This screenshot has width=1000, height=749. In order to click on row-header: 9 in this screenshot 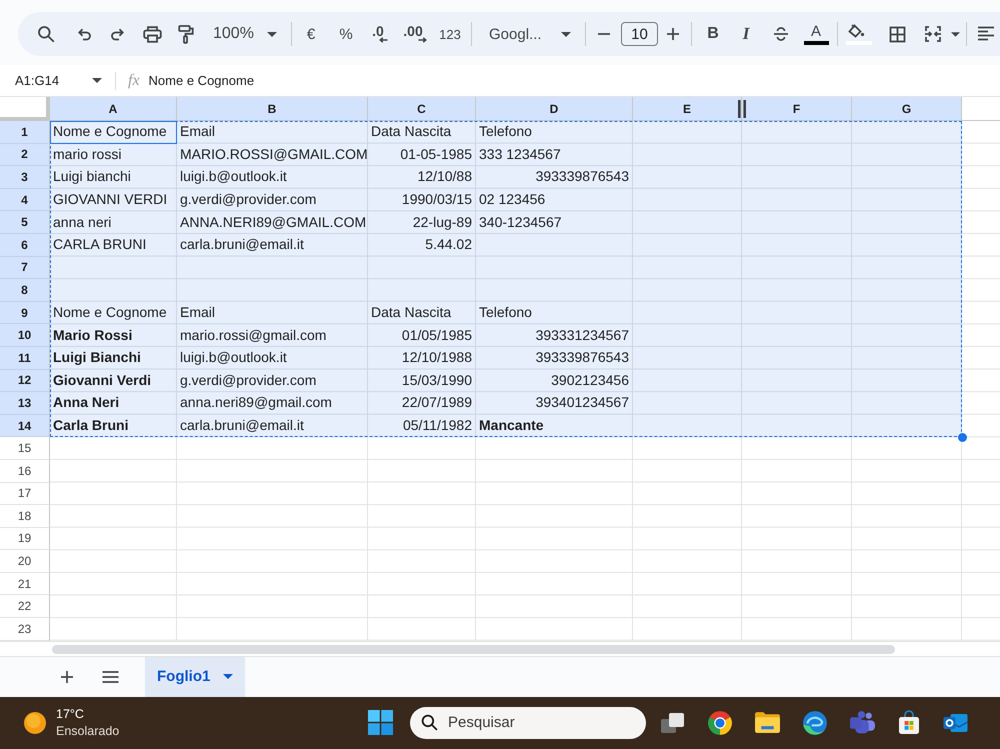, I will do `click(25, 313)`.